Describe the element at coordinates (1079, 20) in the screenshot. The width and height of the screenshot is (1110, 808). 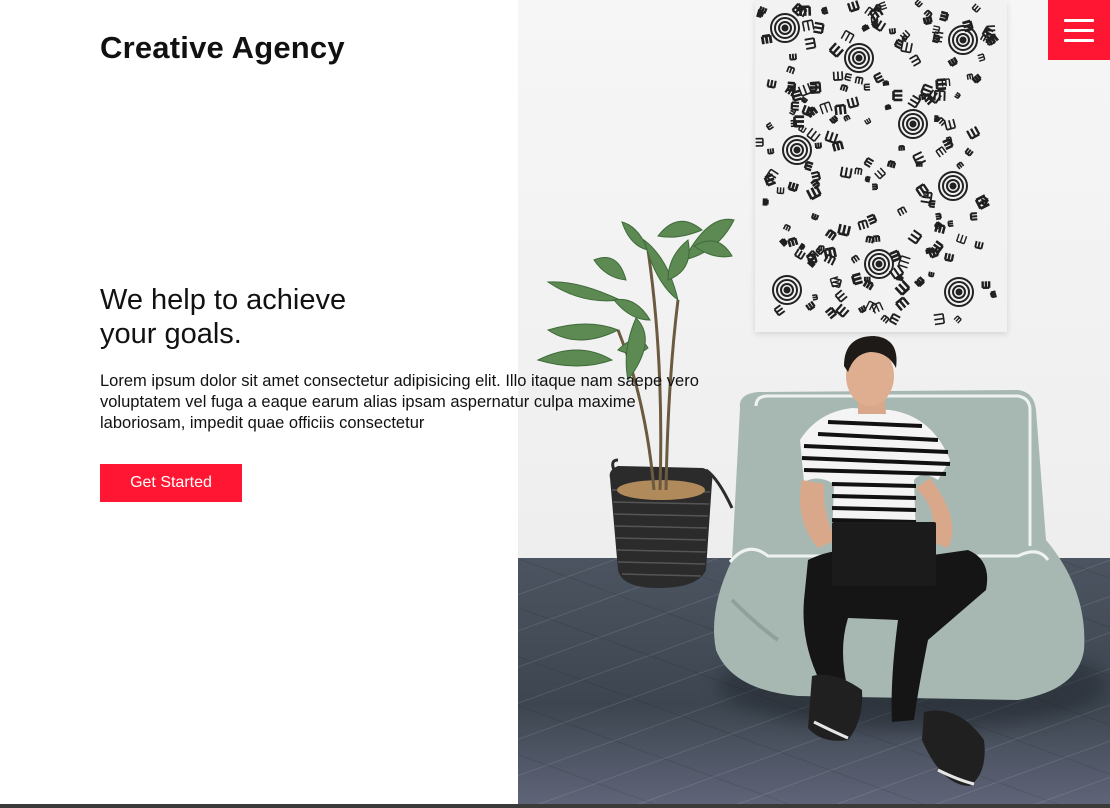
I see `hamburger-menu-icon` at that location.